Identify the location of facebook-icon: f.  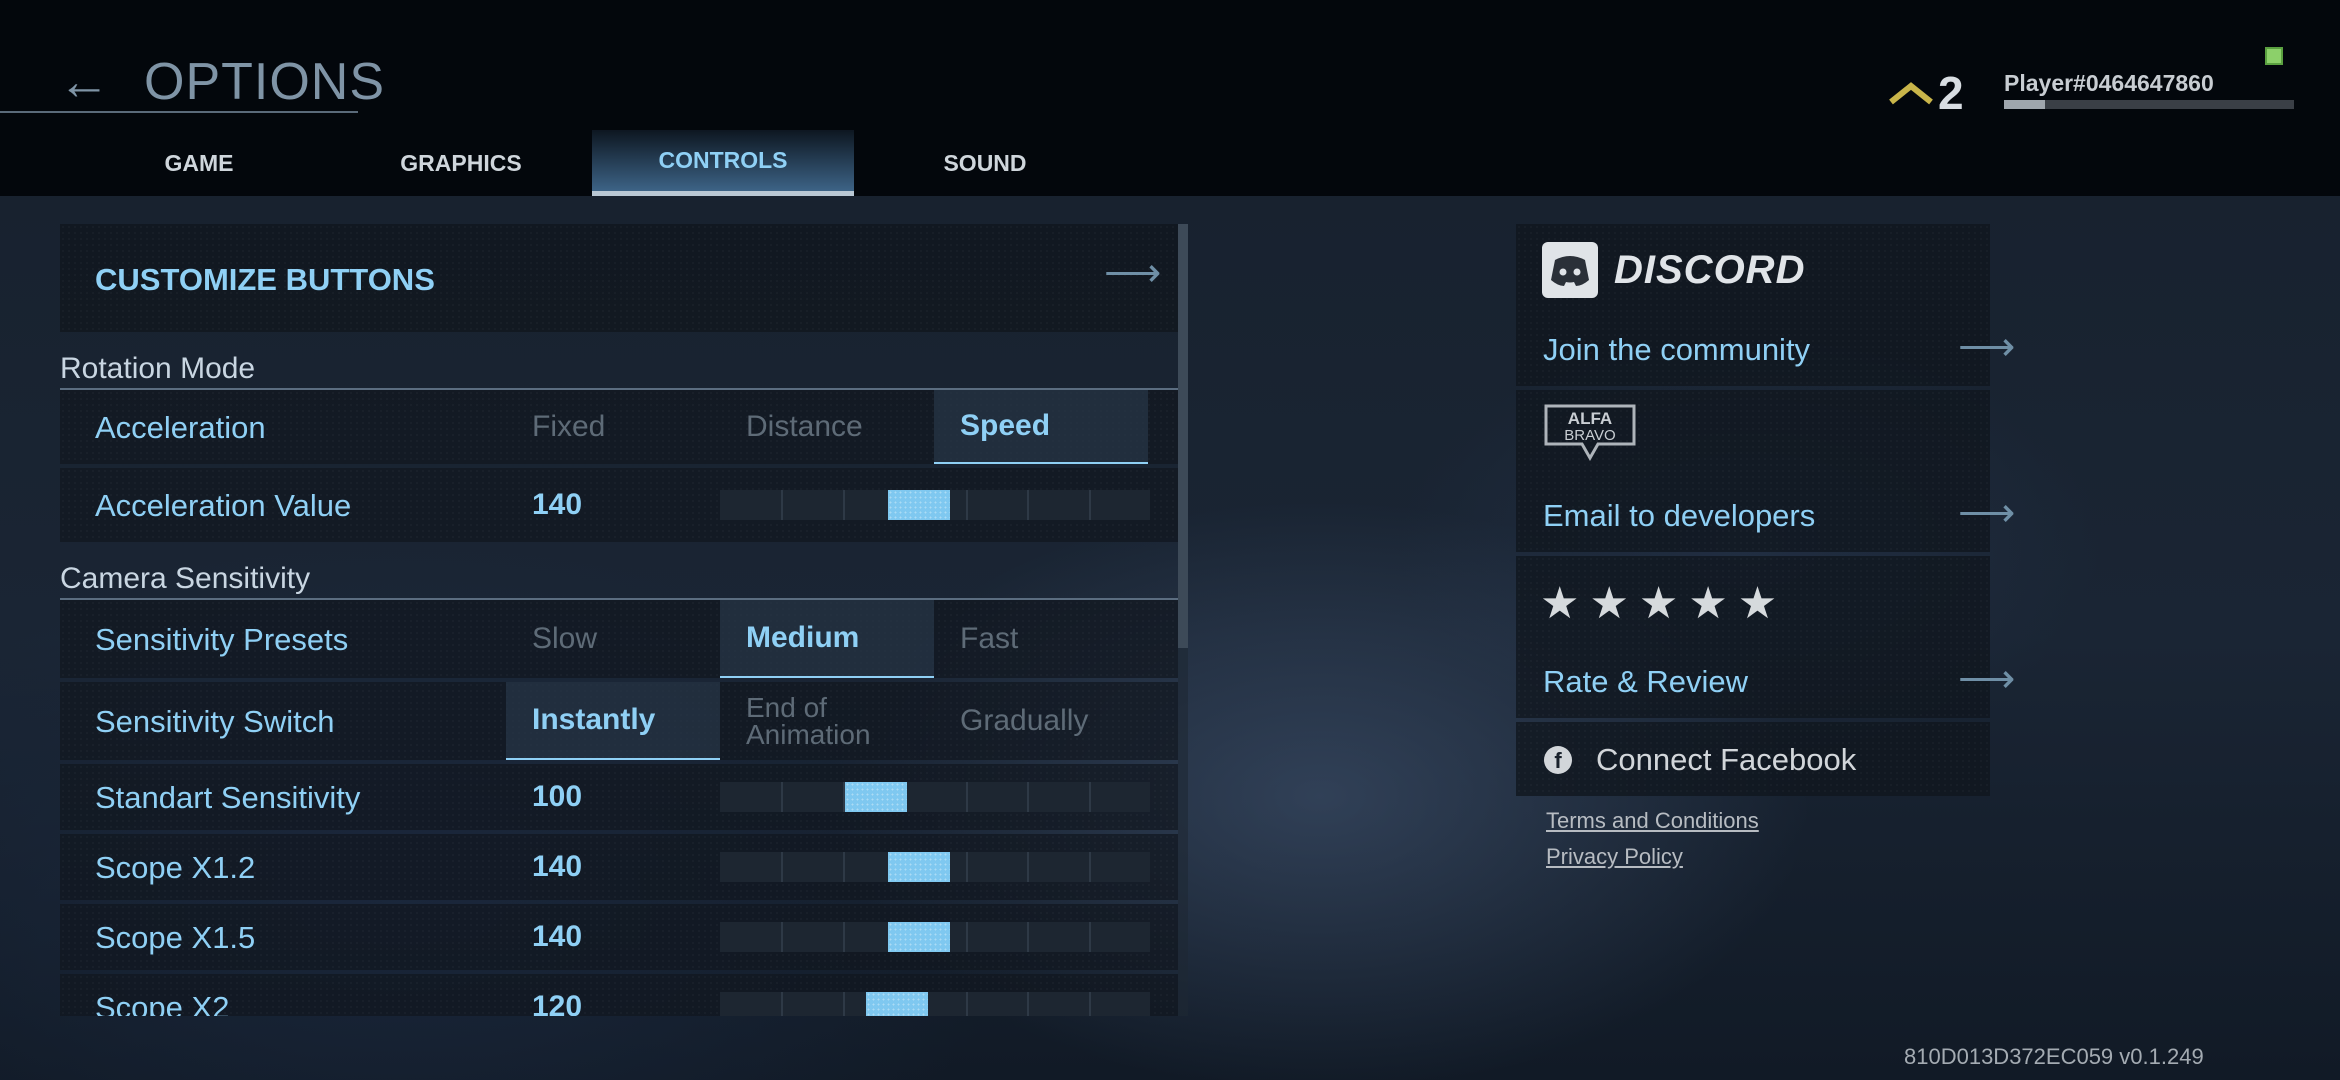
(1558, 760).